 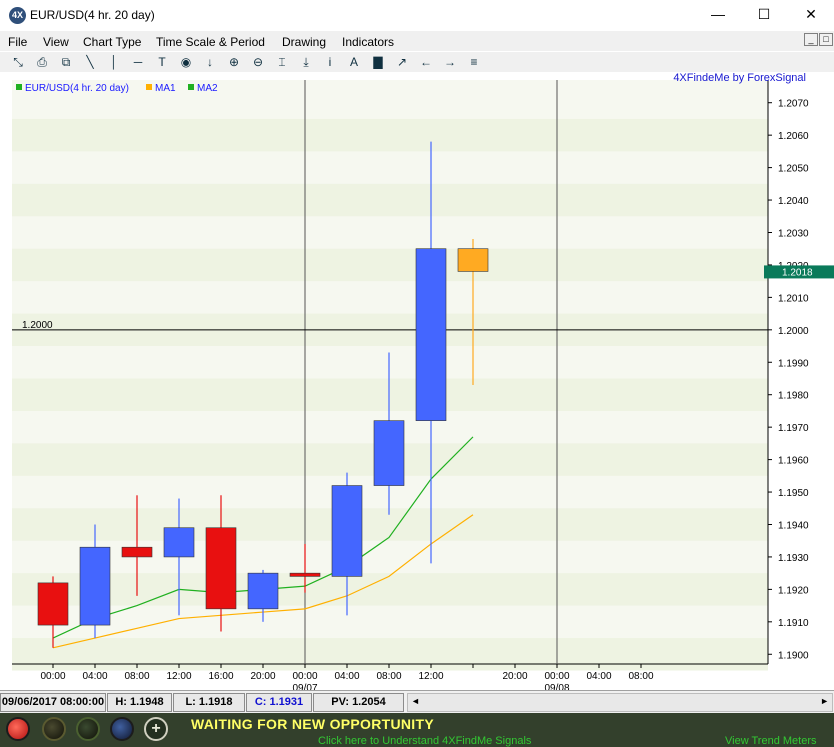 What do you see at coordinates (811, 15) in the screenshot?
I see `close-button: ✕` at bounding box center [811, 15].